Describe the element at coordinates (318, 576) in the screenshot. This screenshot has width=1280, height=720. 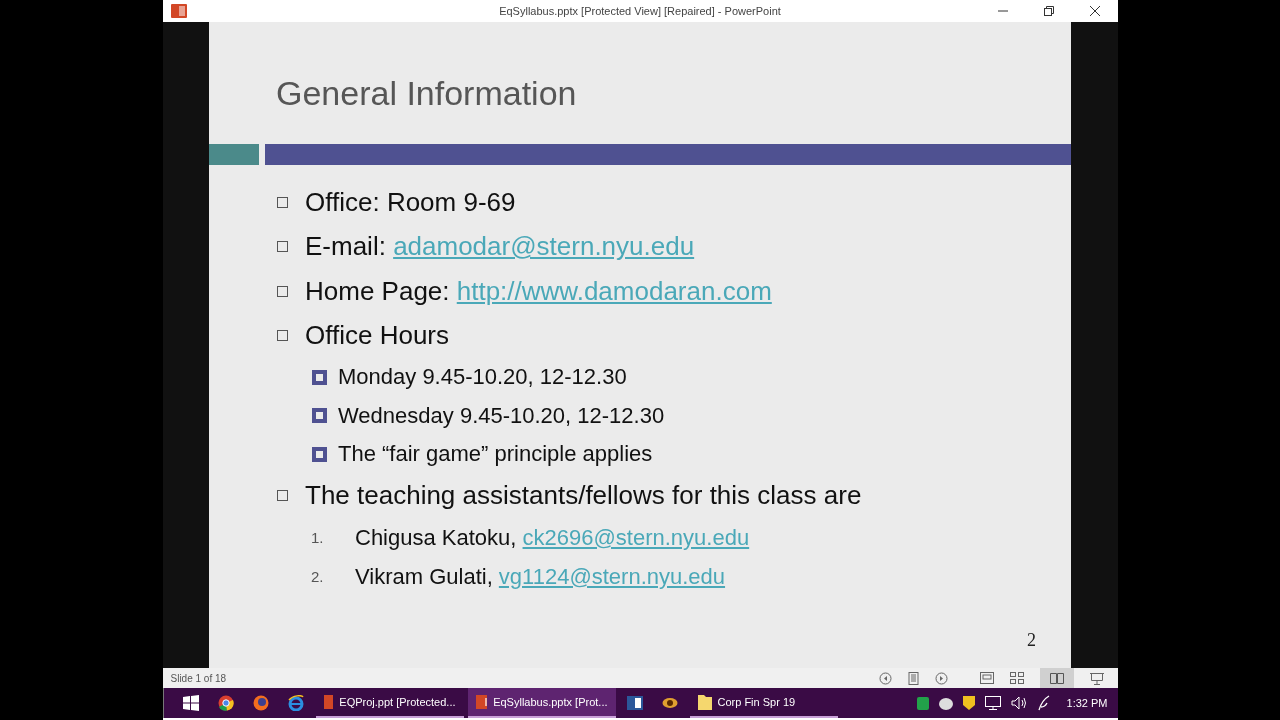
I see `list-number: 2.` at that location.